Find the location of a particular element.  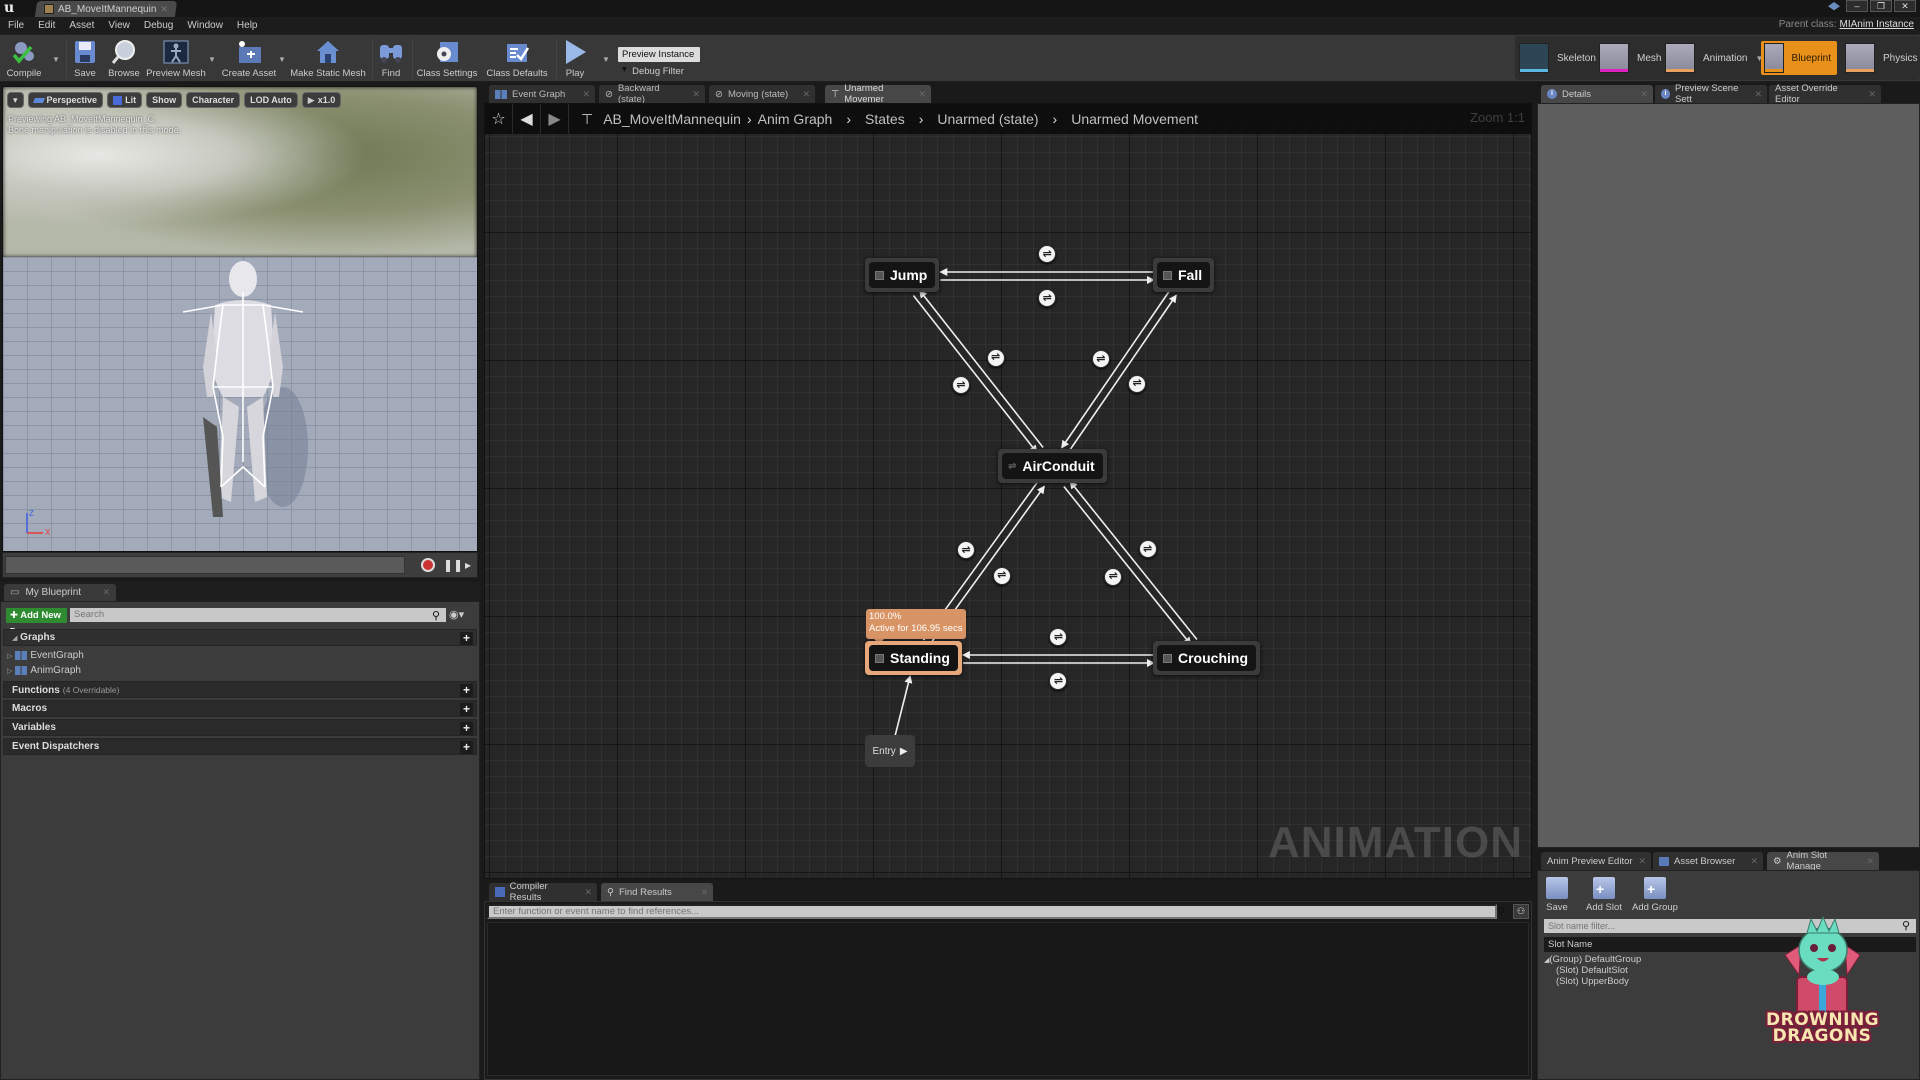

create-asset-dropdown-icon: ▼ is located at coordinates (282, 59).